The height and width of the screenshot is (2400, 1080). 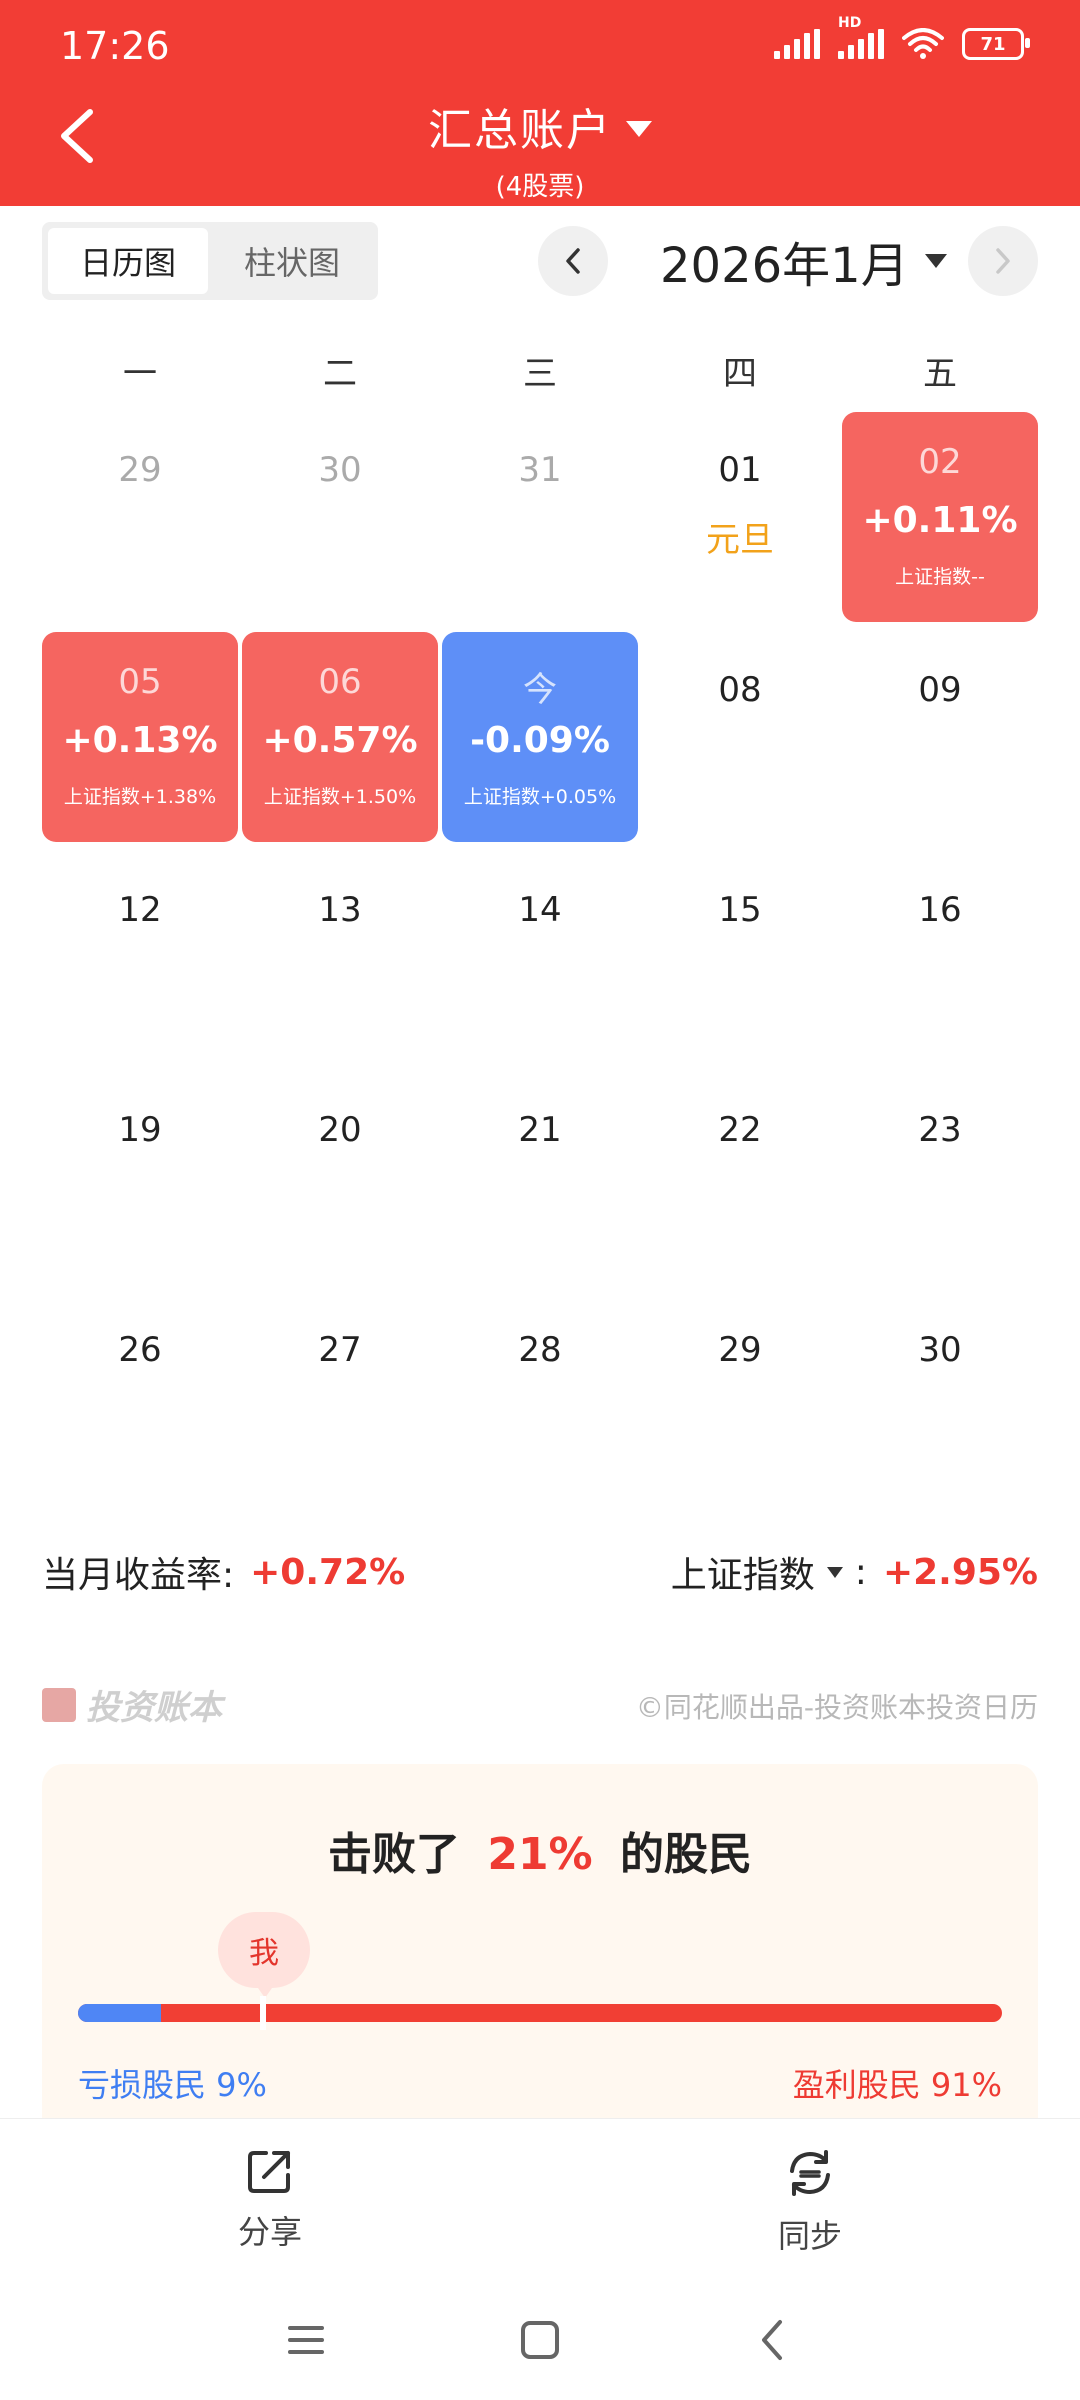 I want to click on me-position-mark, so click(x=263, y=2013).